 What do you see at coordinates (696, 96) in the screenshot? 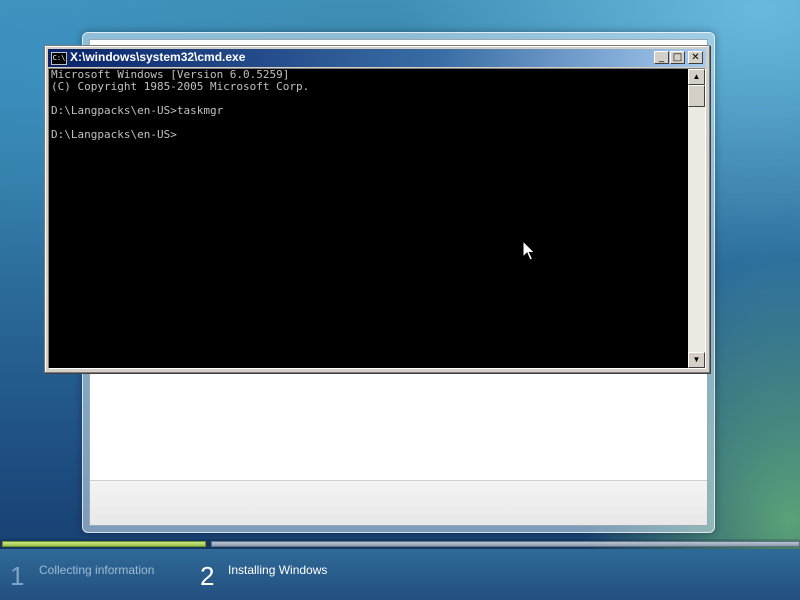
I see `scrollbar-thumb` at bounding box center [696, 96].